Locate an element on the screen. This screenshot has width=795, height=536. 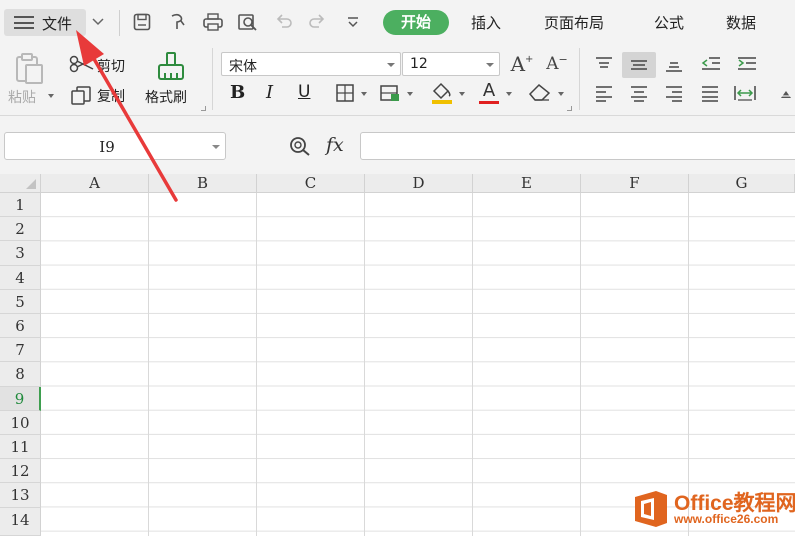
save-icon is located at coordinates (142, 22).